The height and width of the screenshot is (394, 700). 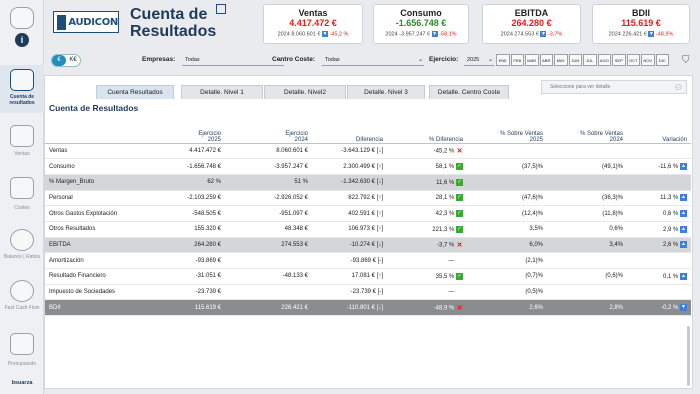 What do you see at coordinates (373, 60) in the screenshot?
I see `centro-coste-select: Todas ⌄` at bounding box center [373, 60].